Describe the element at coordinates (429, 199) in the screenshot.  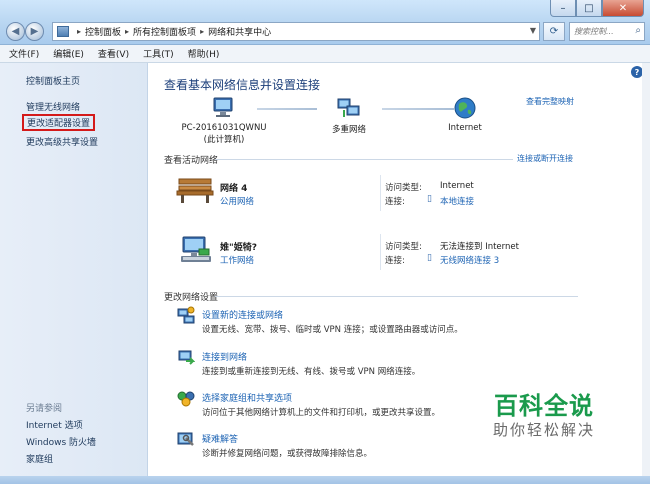
I see `ethernet-icon: ▯` at that location.